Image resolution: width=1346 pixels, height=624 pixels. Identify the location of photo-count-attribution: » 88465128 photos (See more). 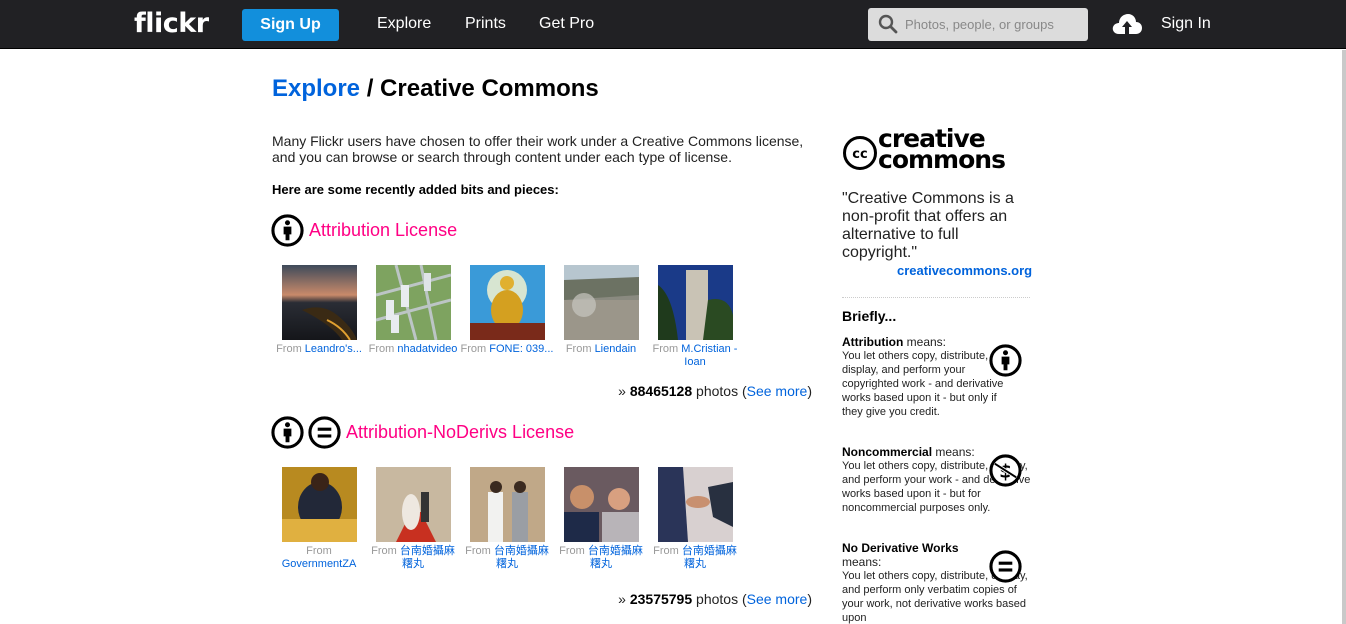
(715, 391).